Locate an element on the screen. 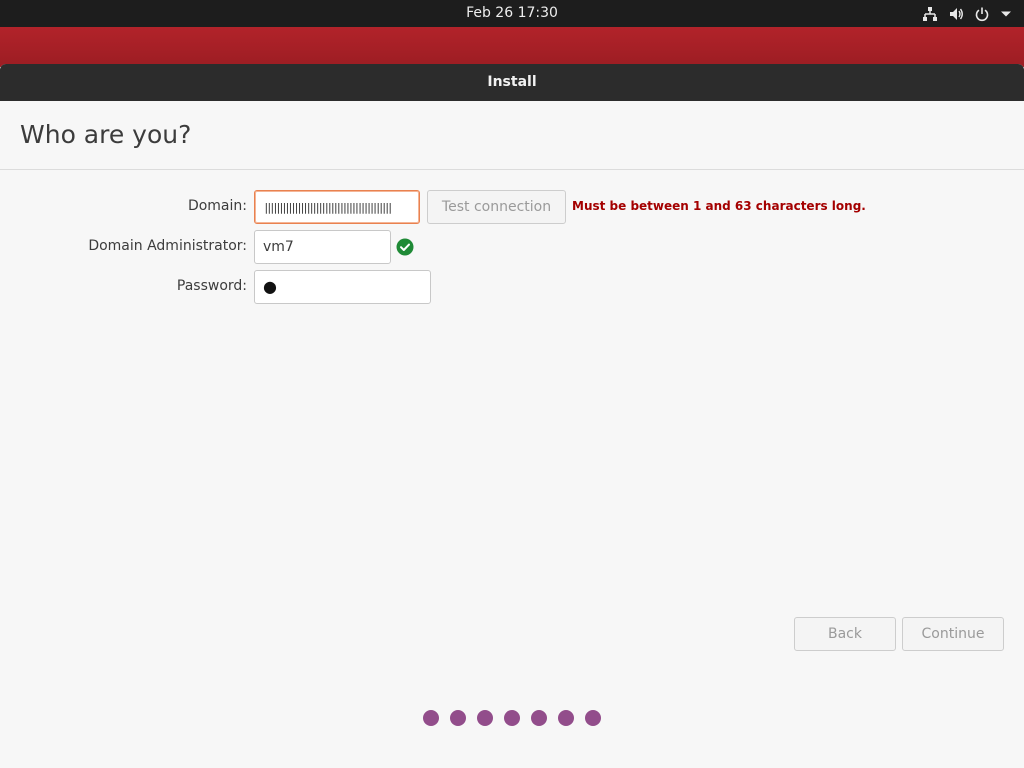  domain-label: Domain: is located at coordinates (217, 206).